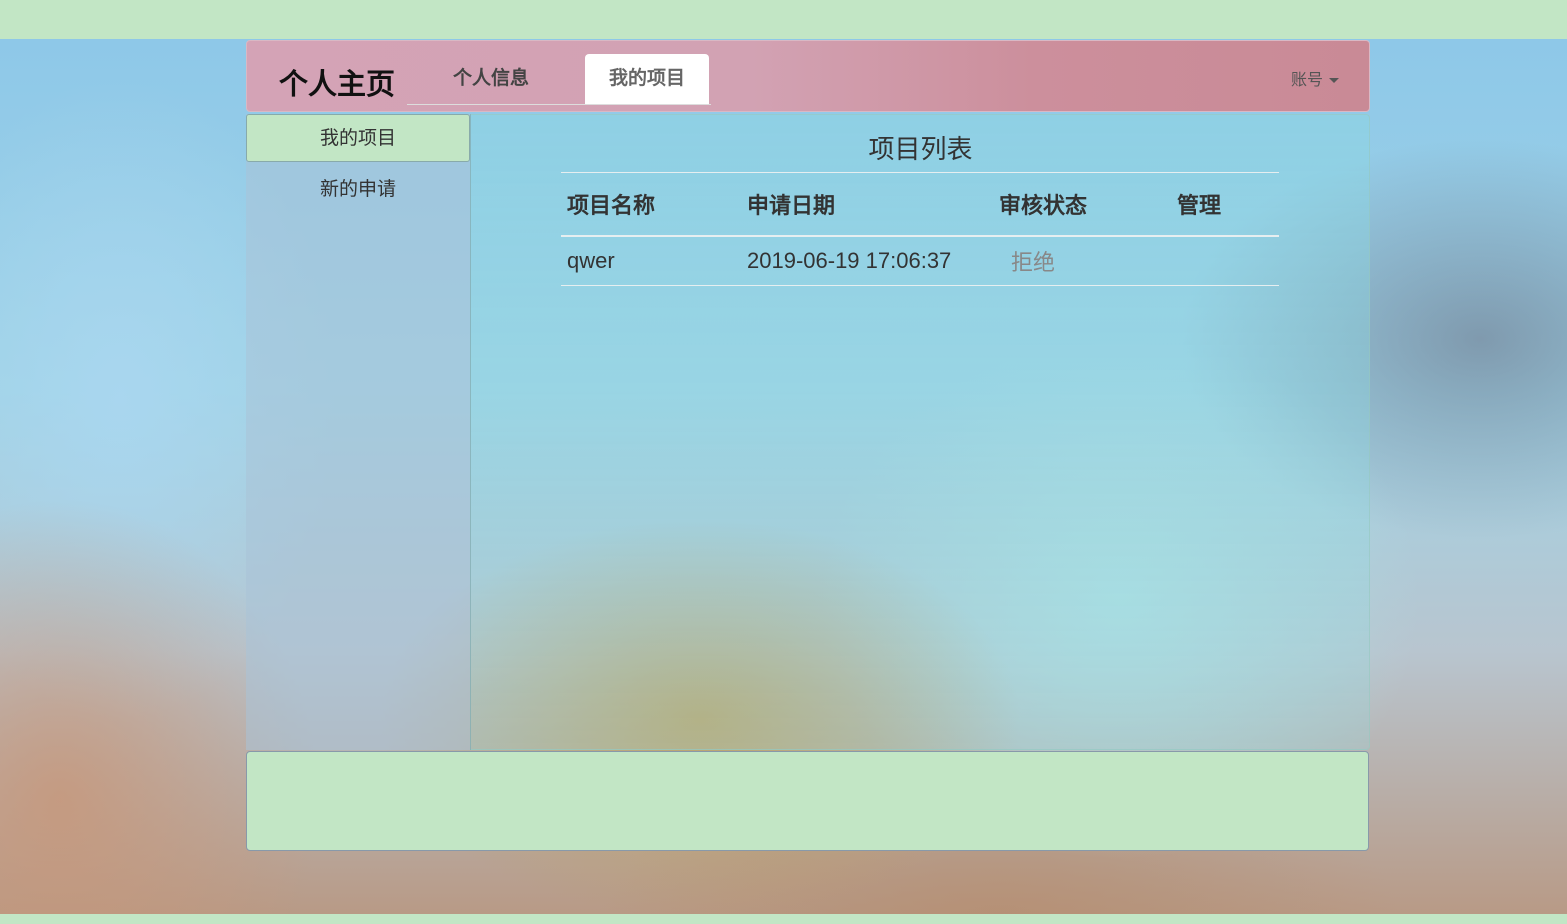 The height and width of the screenshot is (924, 1567). Describe the element at coordinates (647, 79) in the screenshot. I see `tab-my-projects: 我的项目` at that location.